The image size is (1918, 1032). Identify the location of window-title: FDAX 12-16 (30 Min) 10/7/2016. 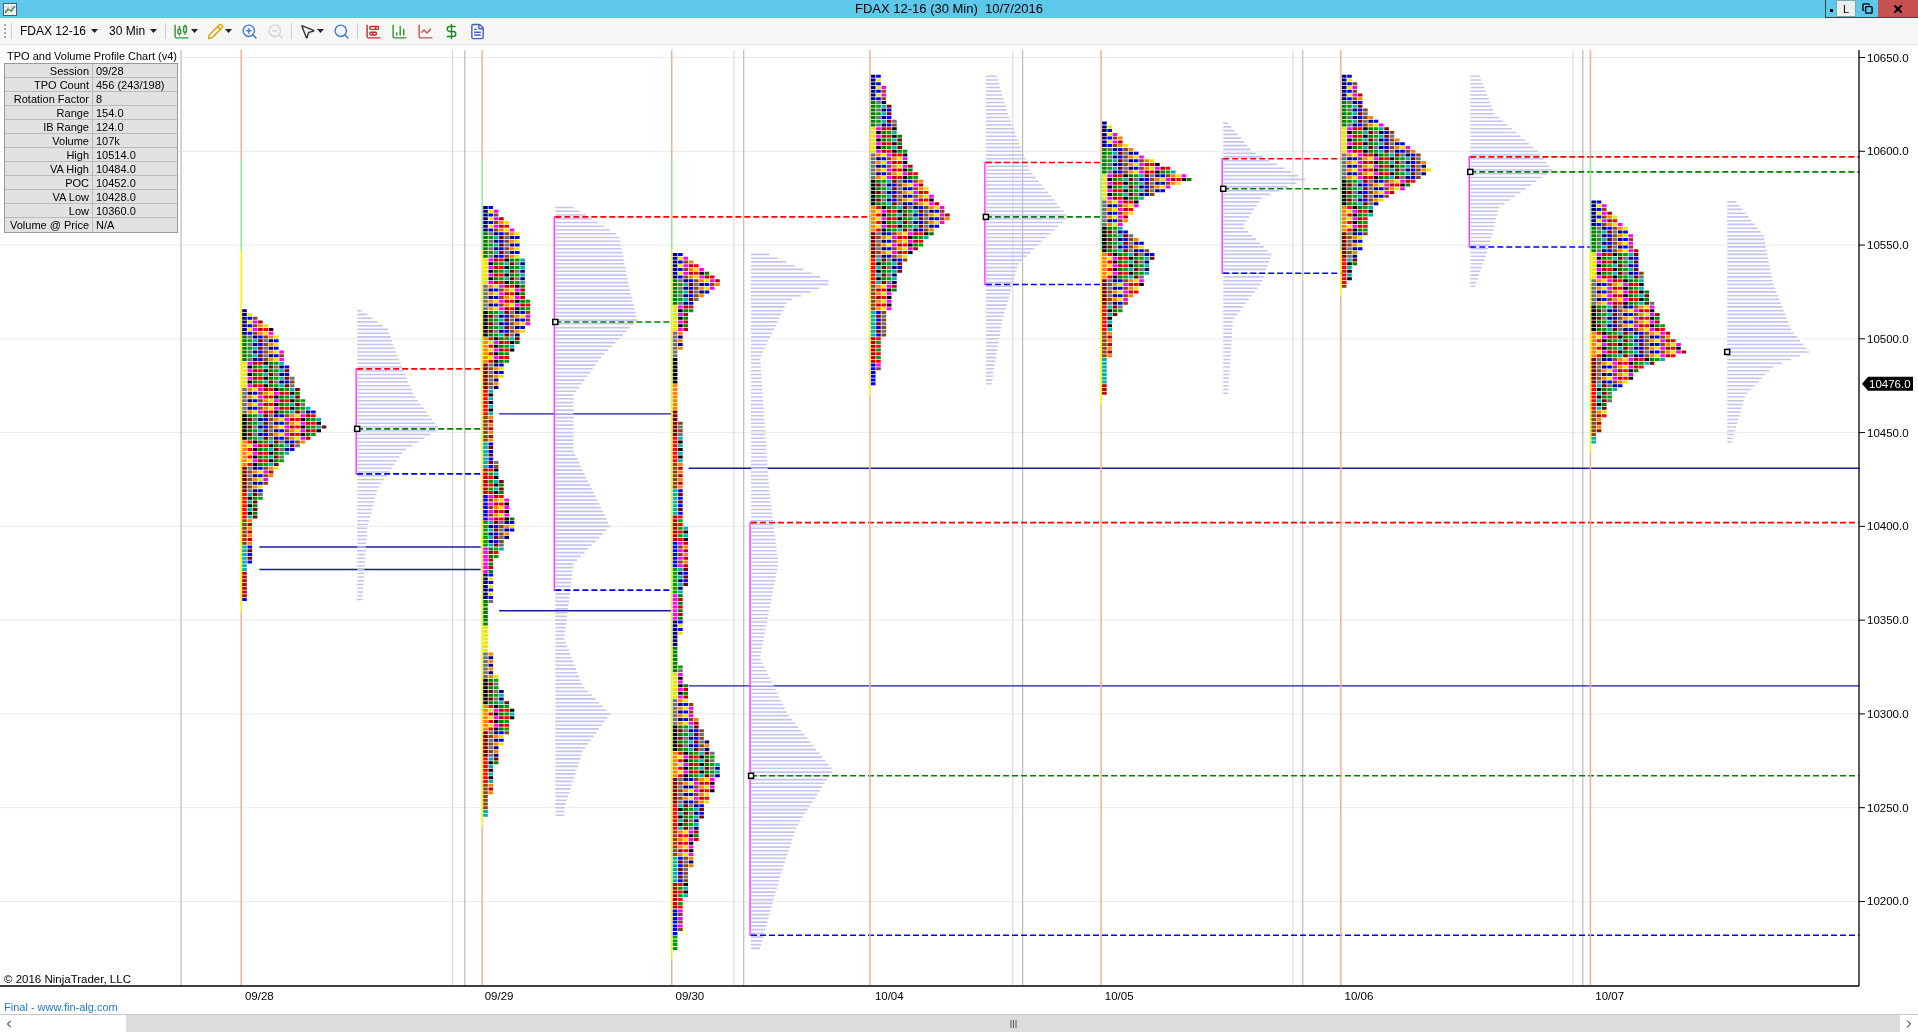
(949, 9).